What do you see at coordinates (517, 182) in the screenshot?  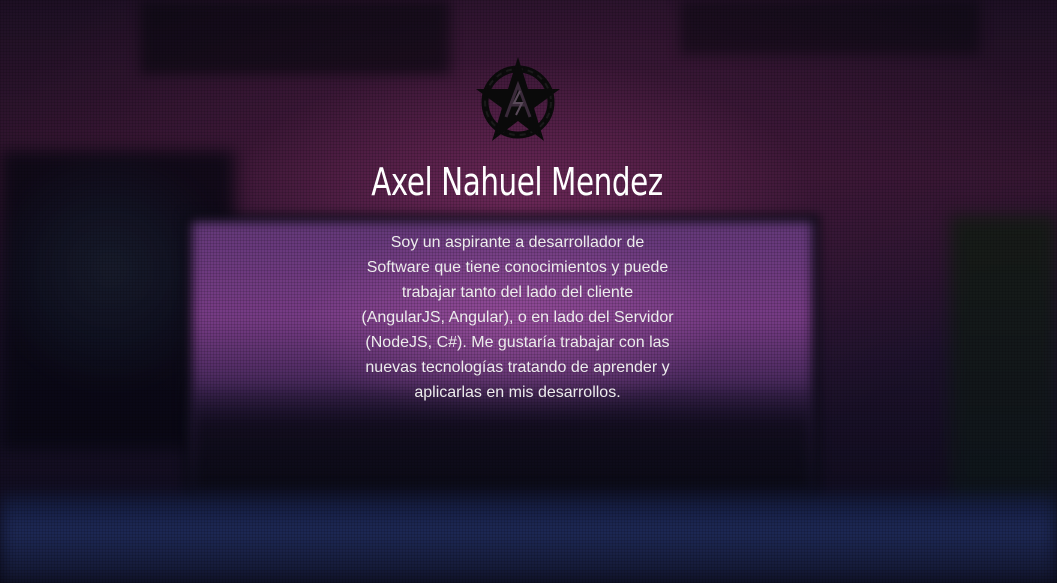 I see `profile-name: Axel Nahuel Mendez` at bounding box center [517, 182].